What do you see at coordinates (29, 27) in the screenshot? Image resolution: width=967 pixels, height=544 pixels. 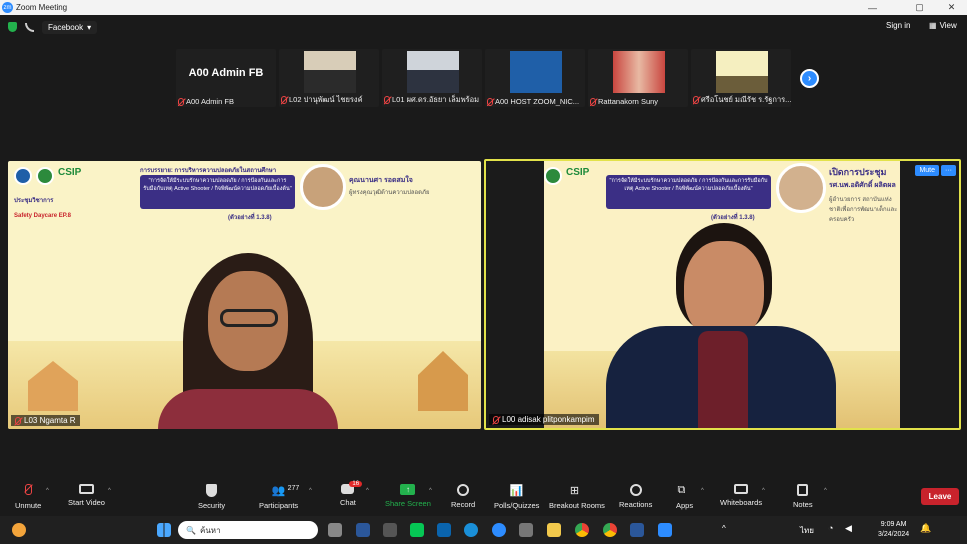 I see `live-stream-icon` at bounding box center [29, 27].